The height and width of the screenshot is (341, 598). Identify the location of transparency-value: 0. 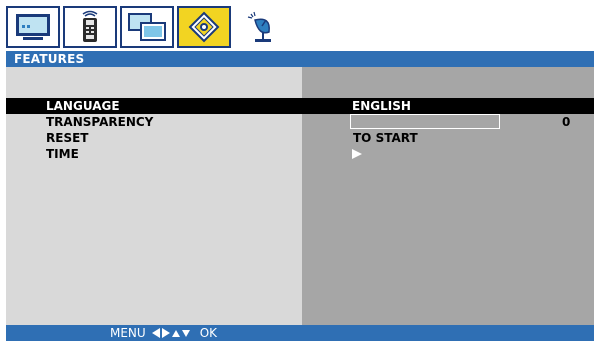
(566, 122).